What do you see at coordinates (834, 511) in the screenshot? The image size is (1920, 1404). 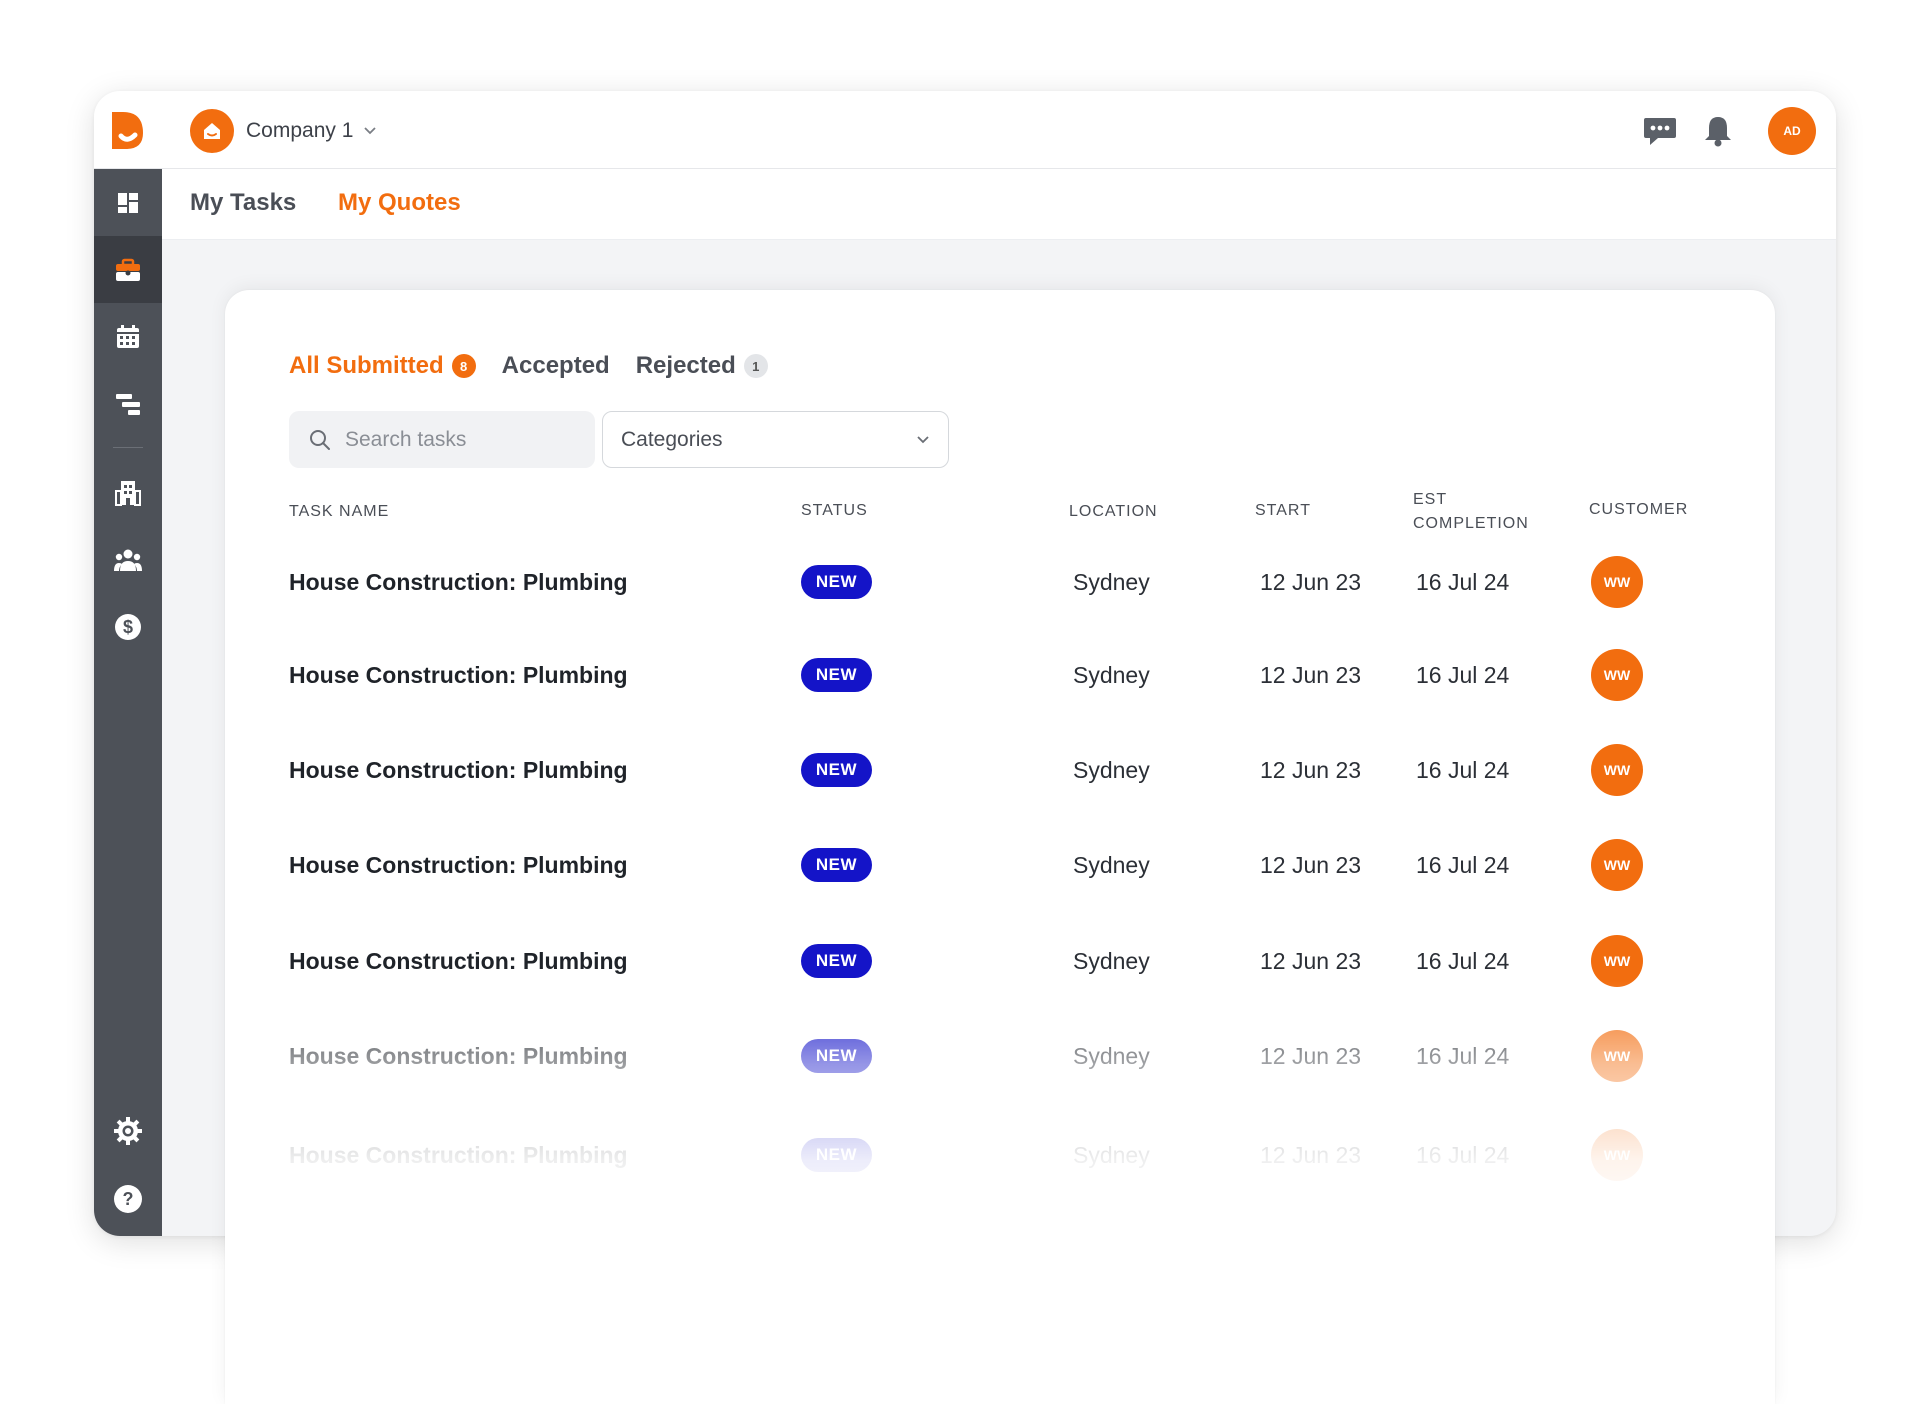 I see `column-header-status: STATUS` at bounding box center [834, 511].